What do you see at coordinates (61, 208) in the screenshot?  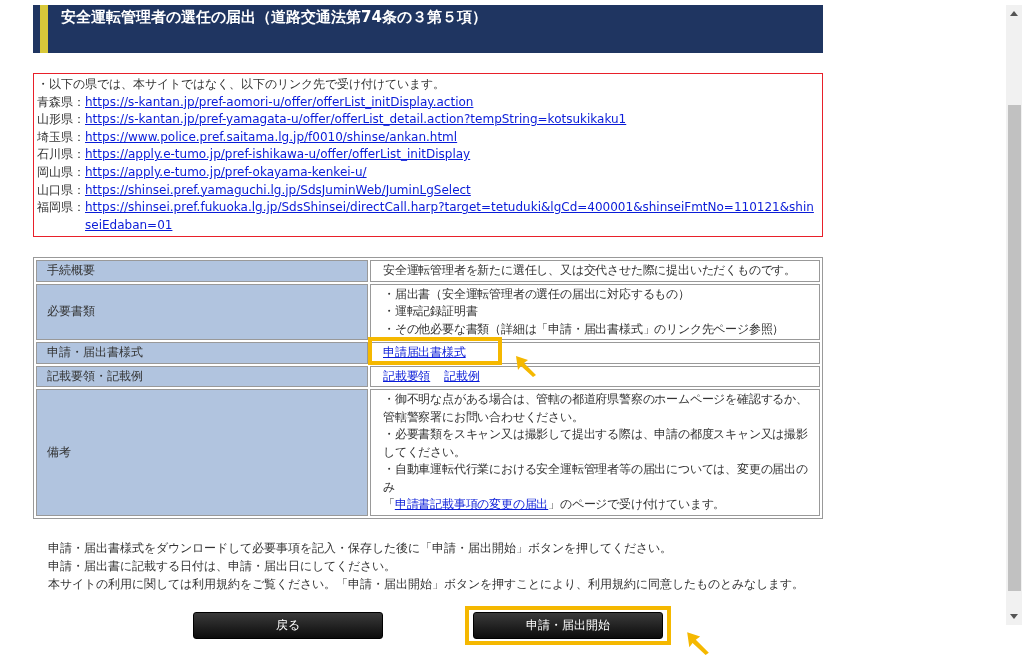 I see `prefecture-label: 福岡県：` at bounding box center [61, 208].